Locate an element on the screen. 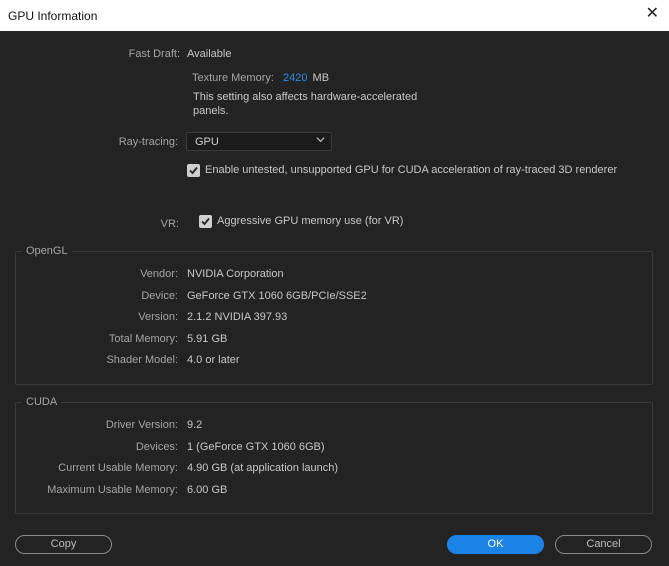 The image size is (669, 566). opengl-shader-model-value: 4.0 or later is located at coordinates (213, 360).